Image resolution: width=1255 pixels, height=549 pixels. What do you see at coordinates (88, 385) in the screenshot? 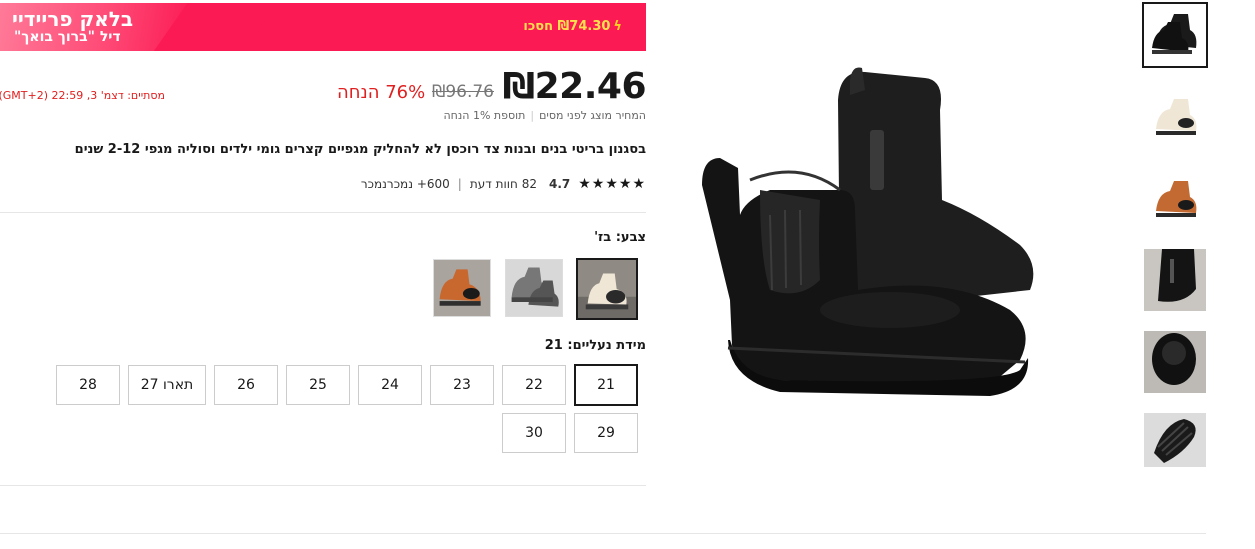
I see `size-option-28: 28` at bounding box center [88, 385].